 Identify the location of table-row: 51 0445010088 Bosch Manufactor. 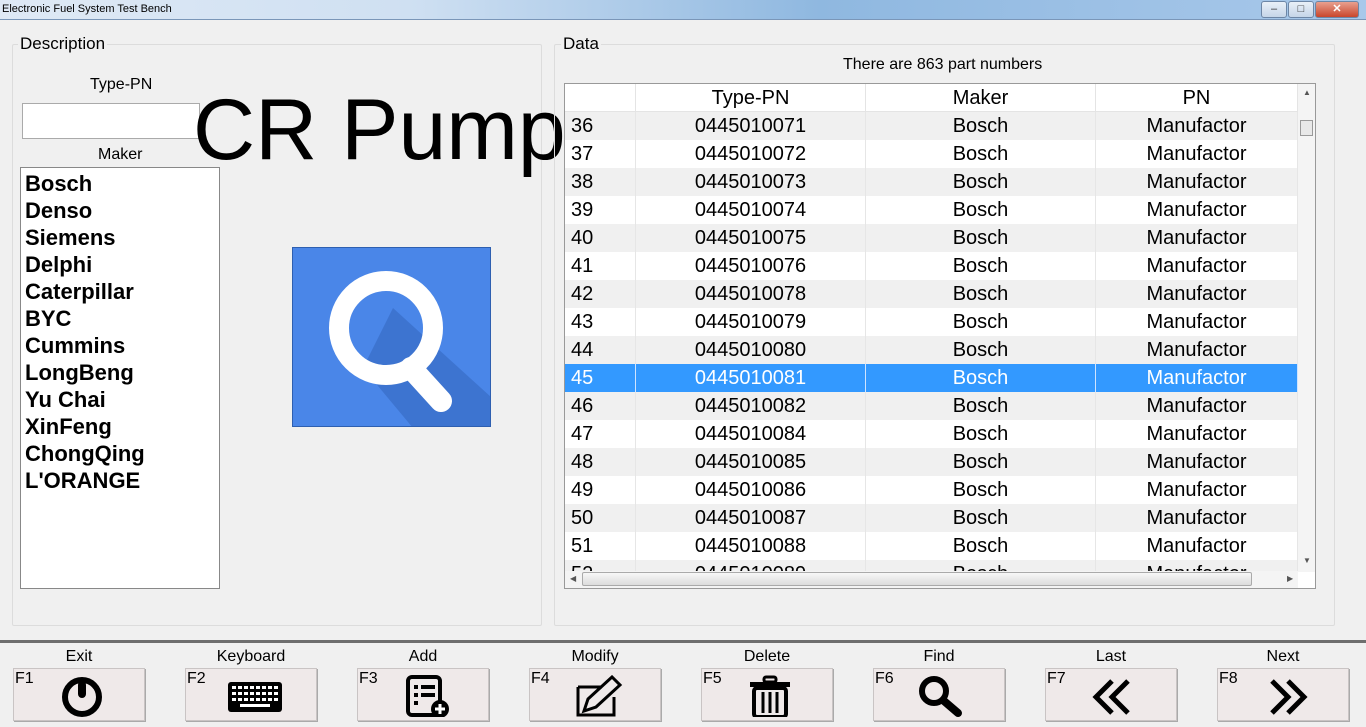
(931, 546).